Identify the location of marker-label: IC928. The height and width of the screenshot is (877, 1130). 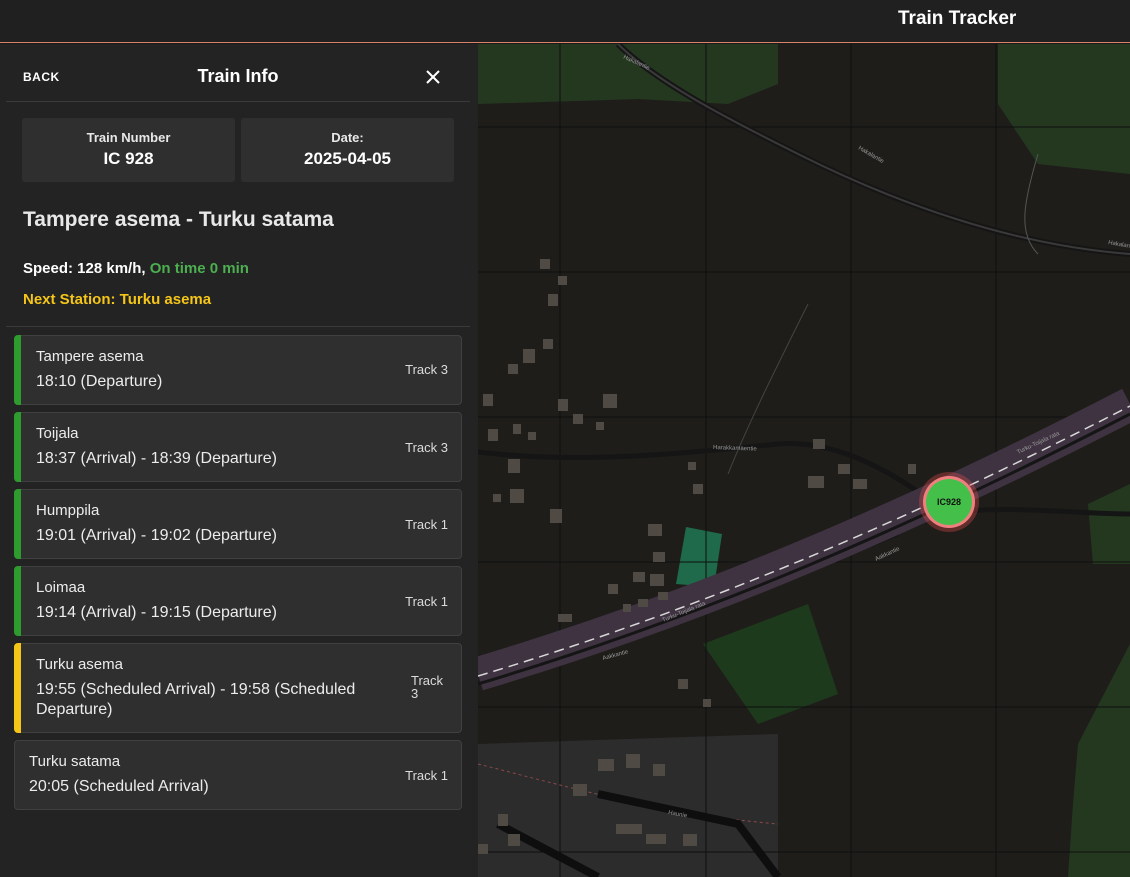
(949, 502).